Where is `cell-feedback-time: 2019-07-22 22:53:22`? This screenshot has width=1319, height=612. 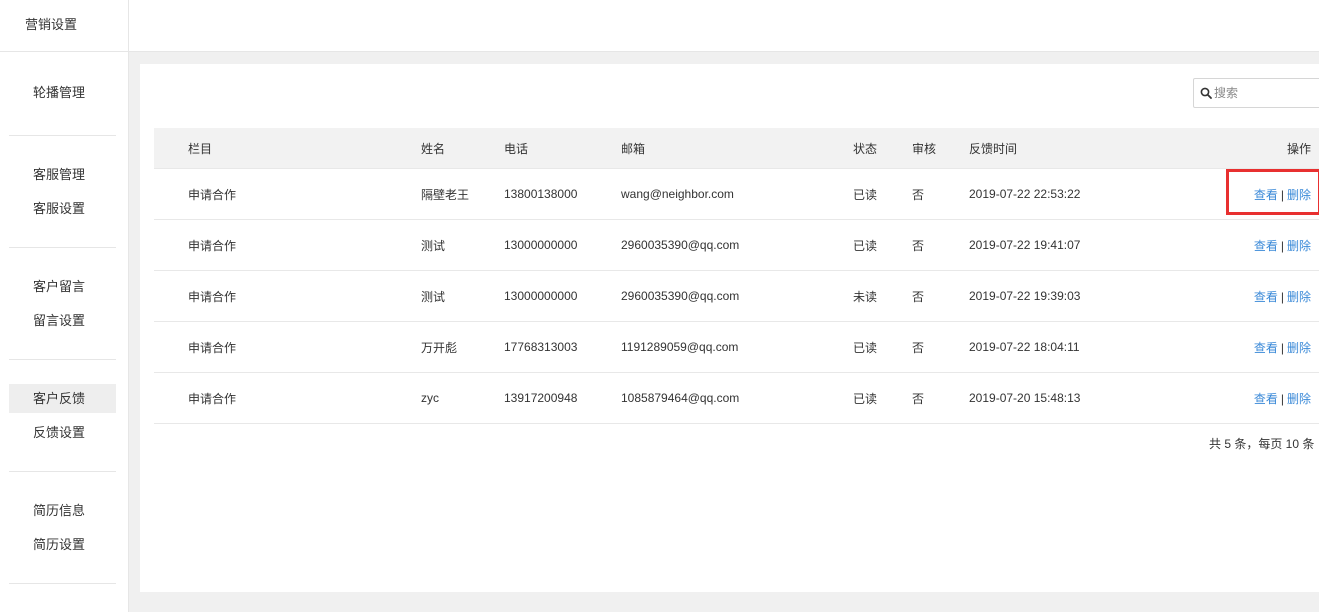 cell-feedback-time: 2019-07-22 22:53:22 is located at coordinates (1025, 194).